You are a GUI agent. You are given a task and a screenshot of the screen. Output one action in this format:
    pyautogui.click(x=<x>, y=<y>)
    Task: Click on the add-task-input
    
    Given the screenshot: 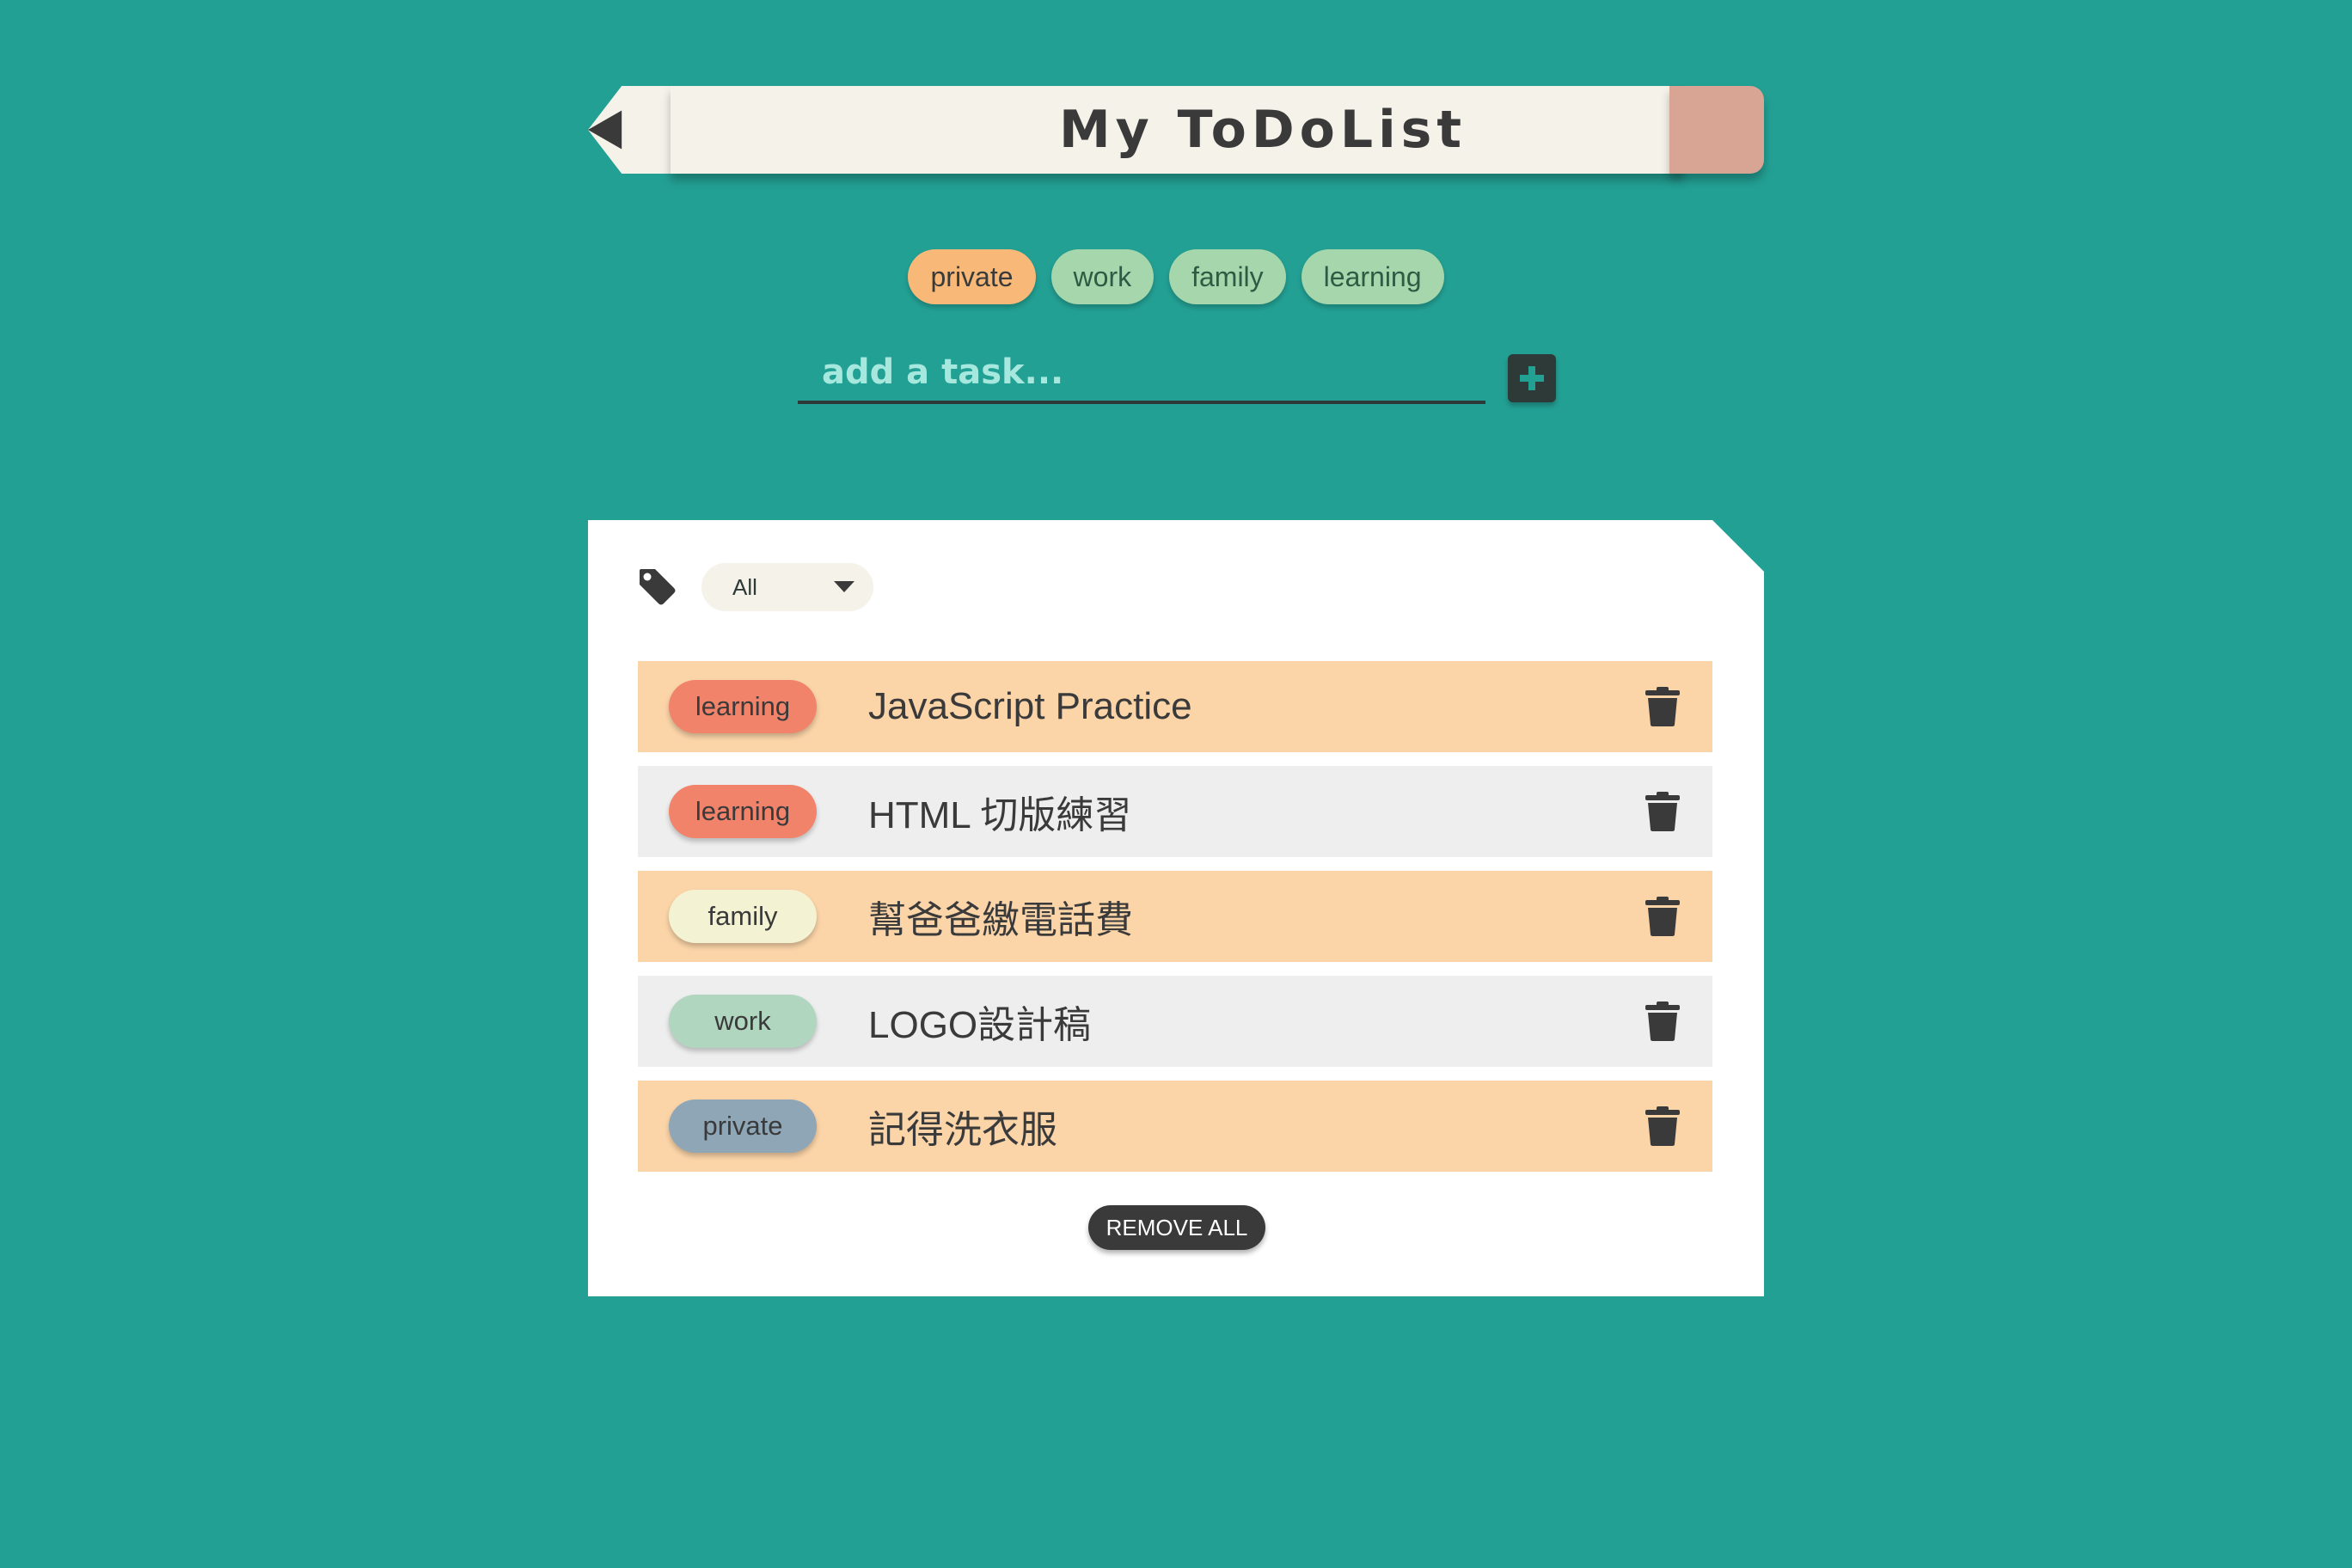 What is the action you would take?
    pyautogui.click(x=1141, y=374)
    